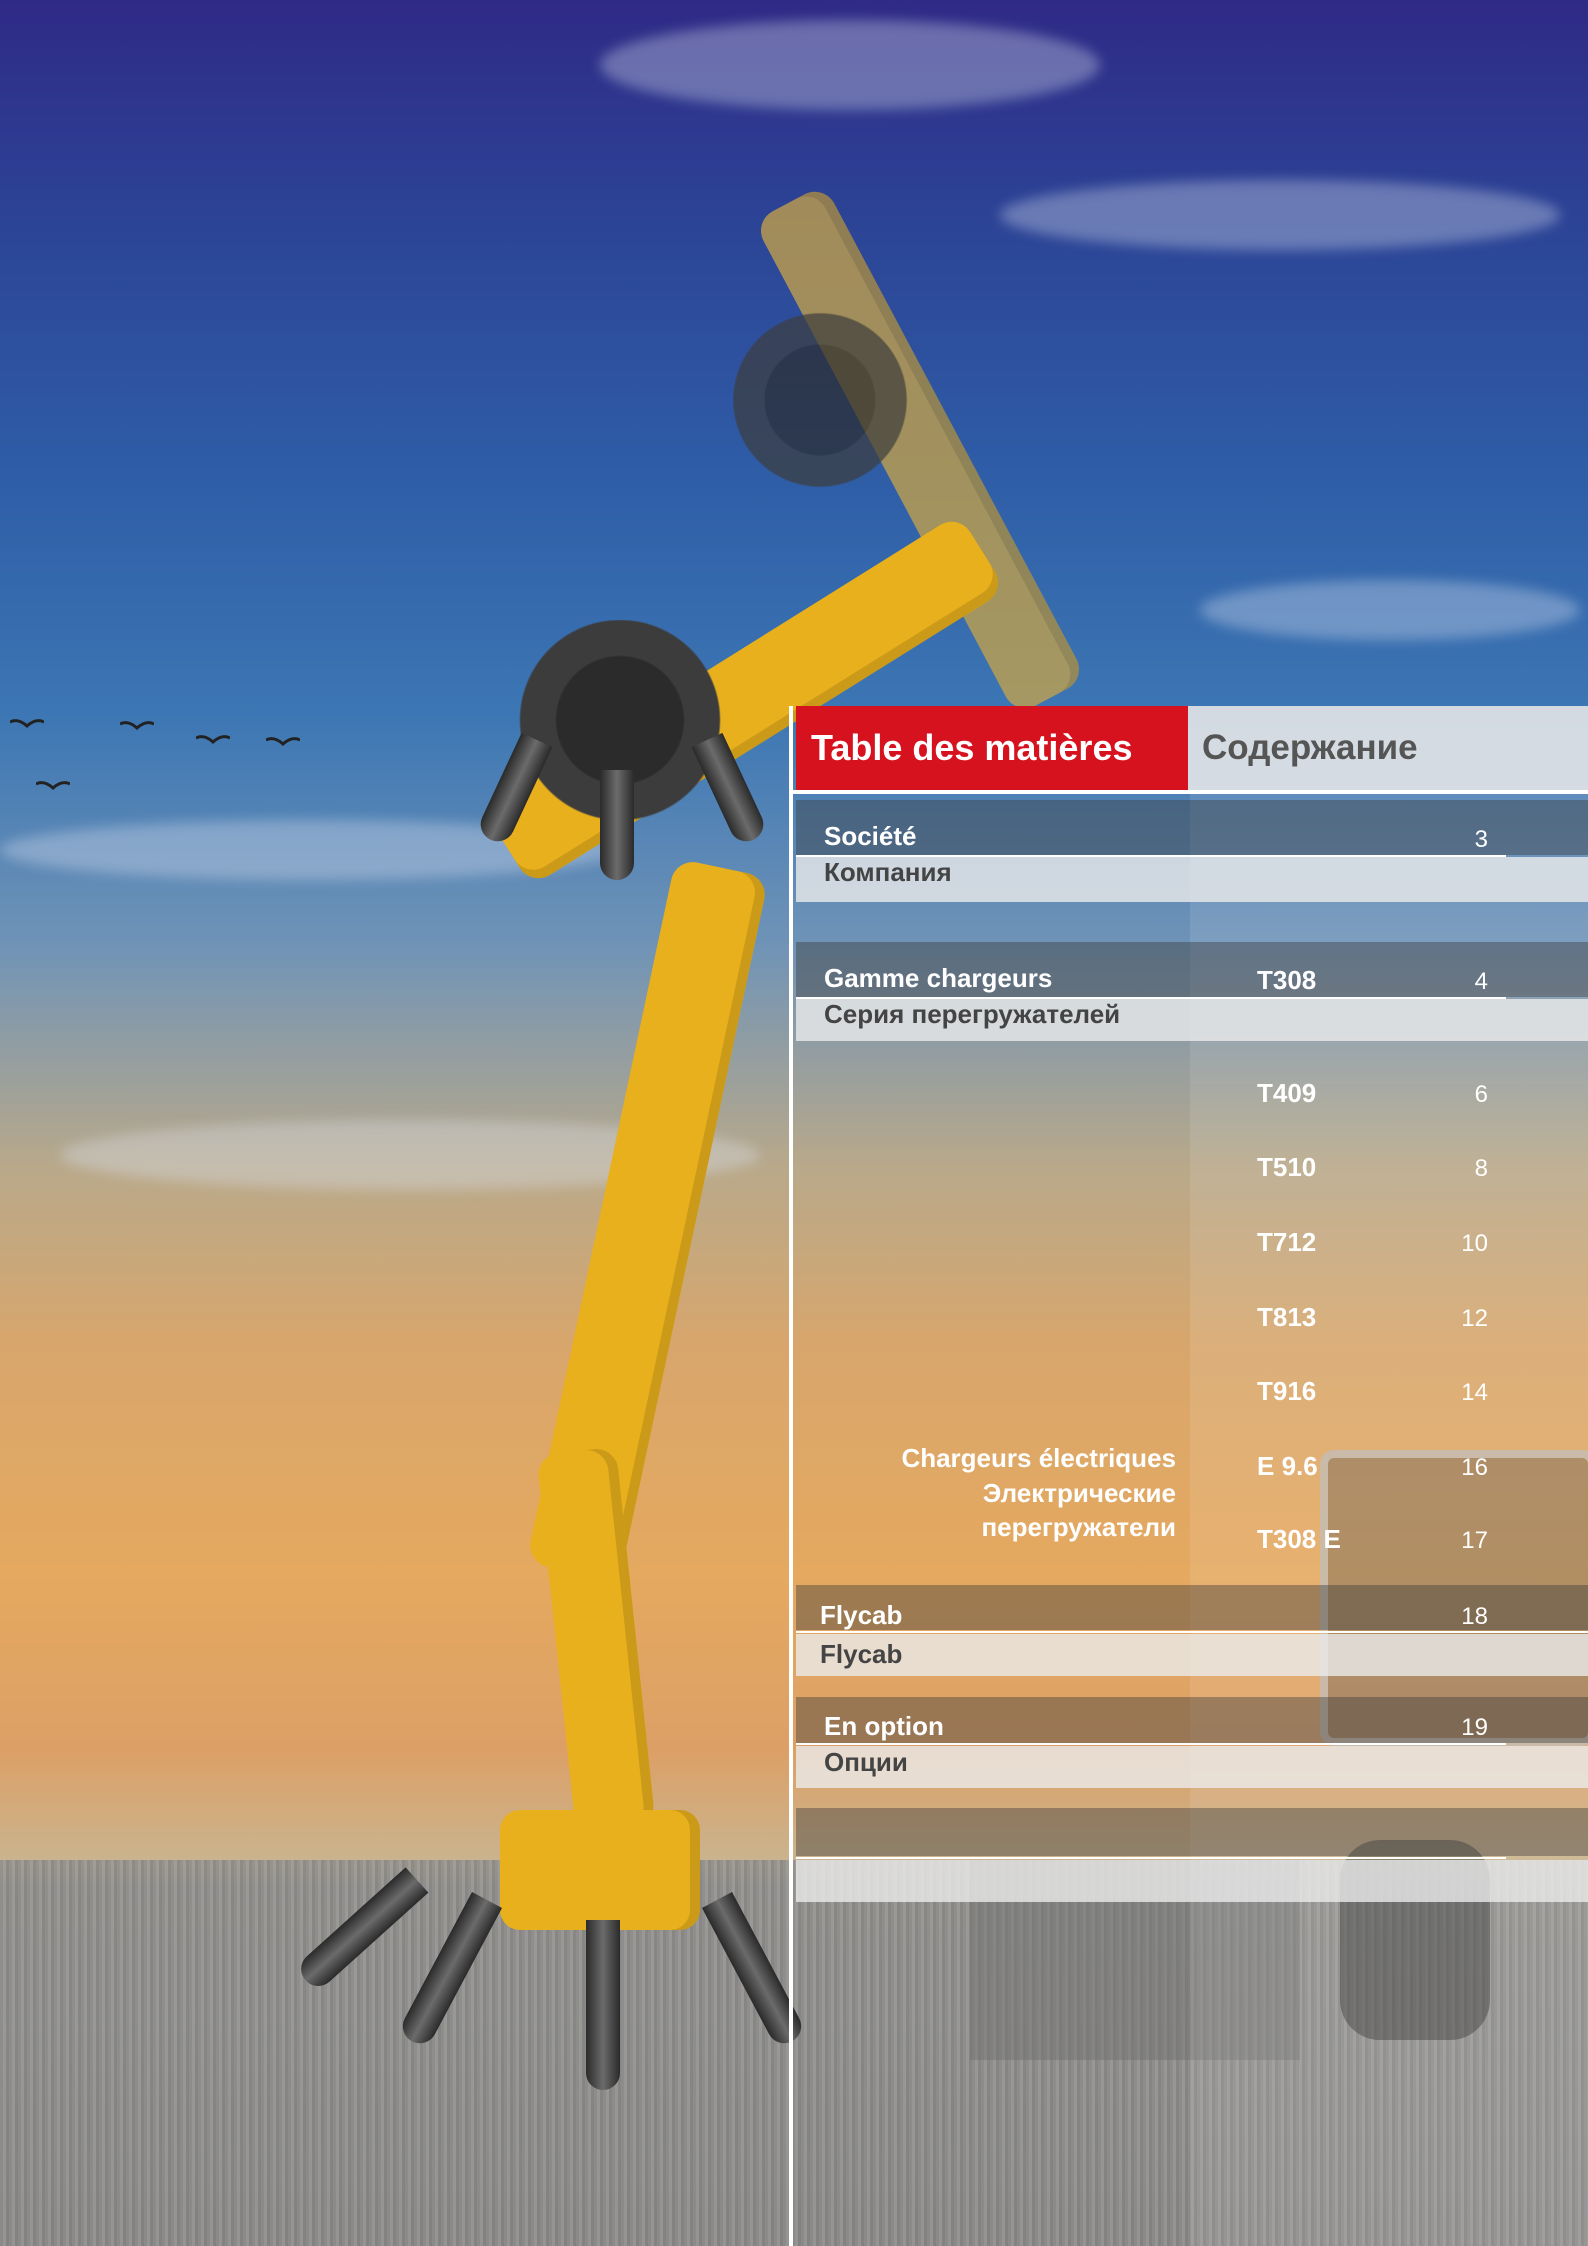  I want to click on page-number: 14, so click(1474, 1392).